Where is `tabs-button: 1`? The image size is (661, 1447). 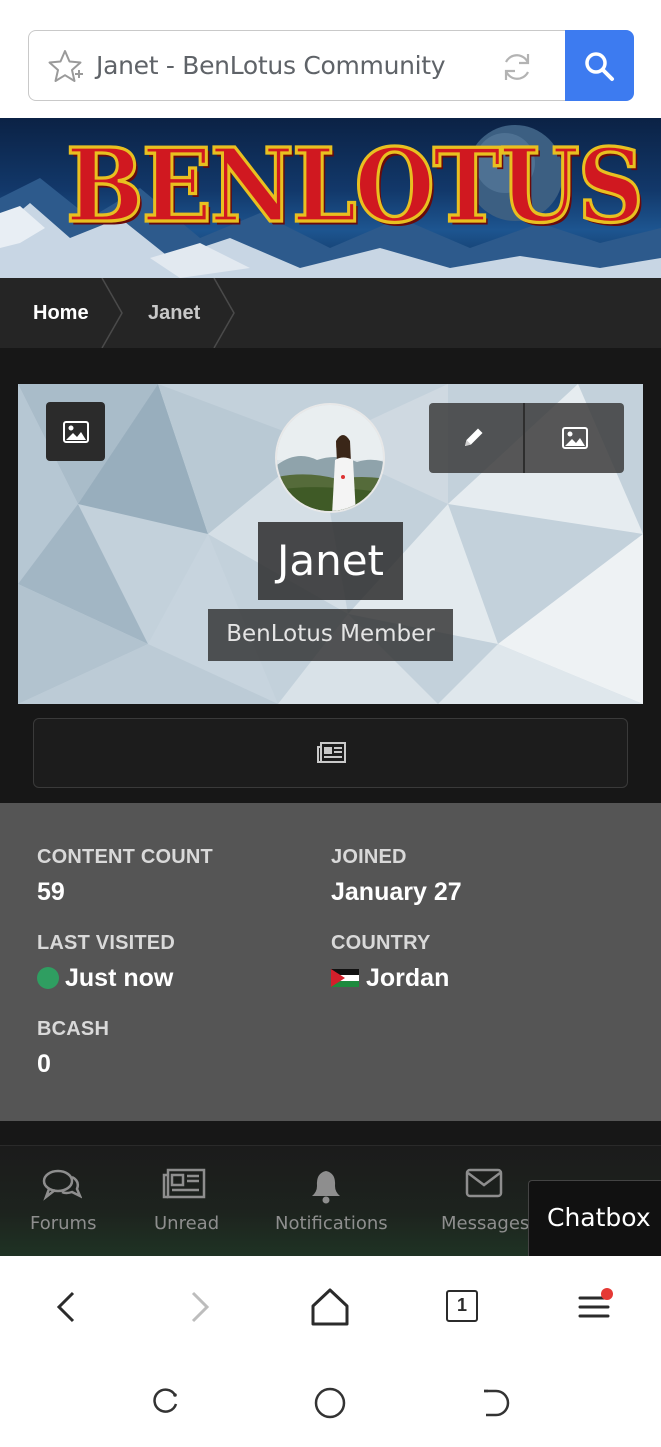
tabs-button: 1 is located at coordinates (463, 1307).